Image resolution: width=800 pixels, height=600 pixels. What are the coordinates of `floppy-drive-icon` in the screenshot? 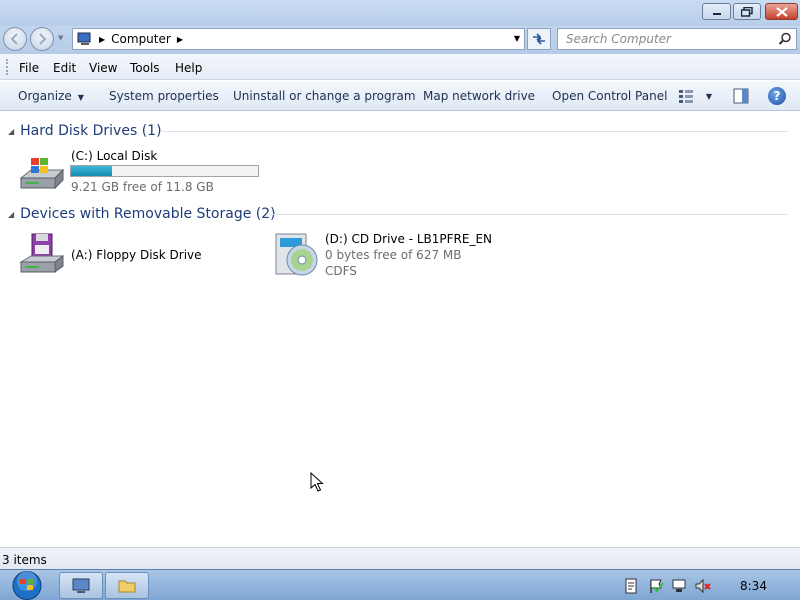 It's located at (42, 253).